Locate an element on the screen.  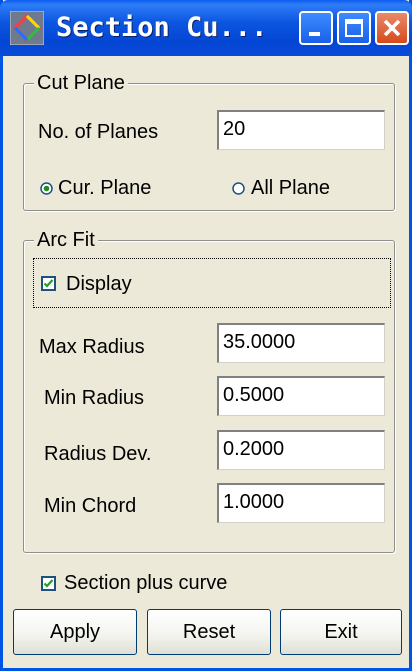
apply-button: Apply is located at coordinates (75, 632).